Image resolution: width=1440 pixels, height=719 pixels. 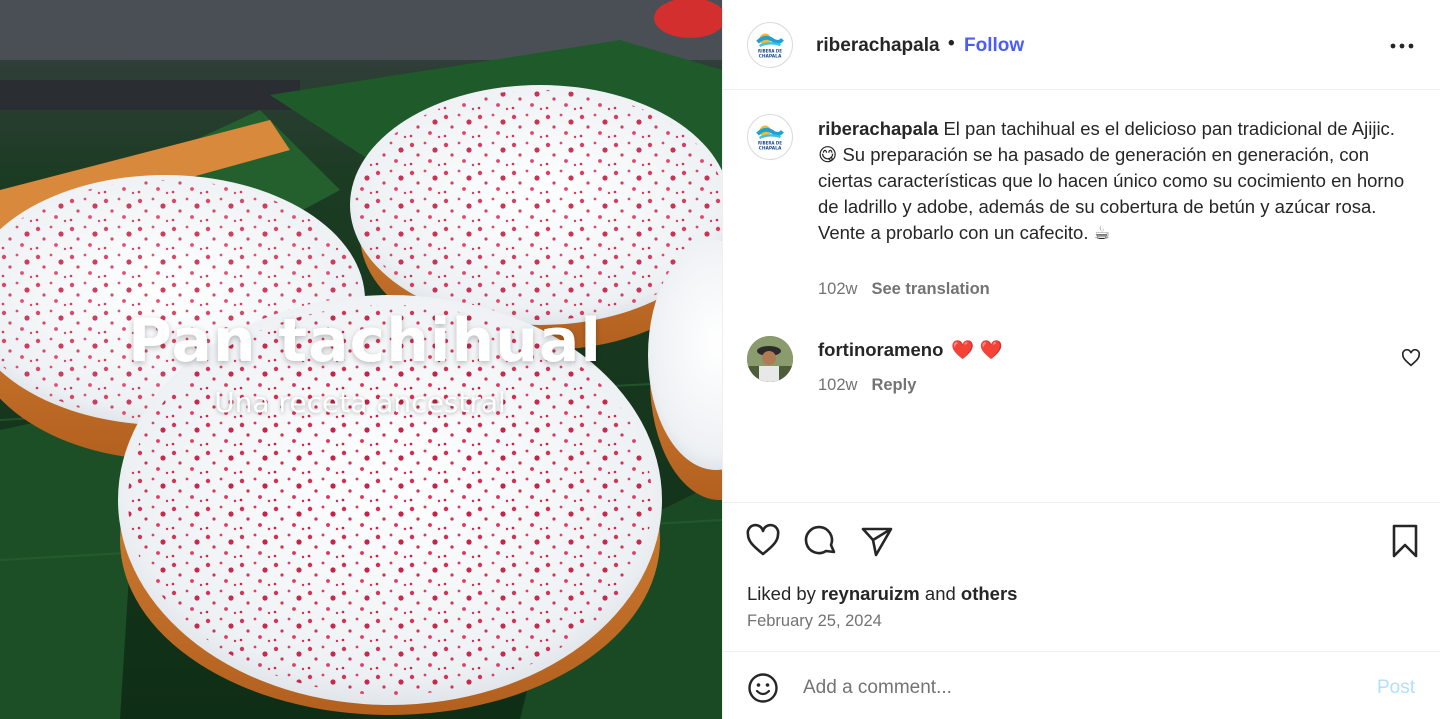 What do you see at coordinates (989, 593) in the screenshot?
I see `likes-others-link: others` at bounding box center [989, 593].